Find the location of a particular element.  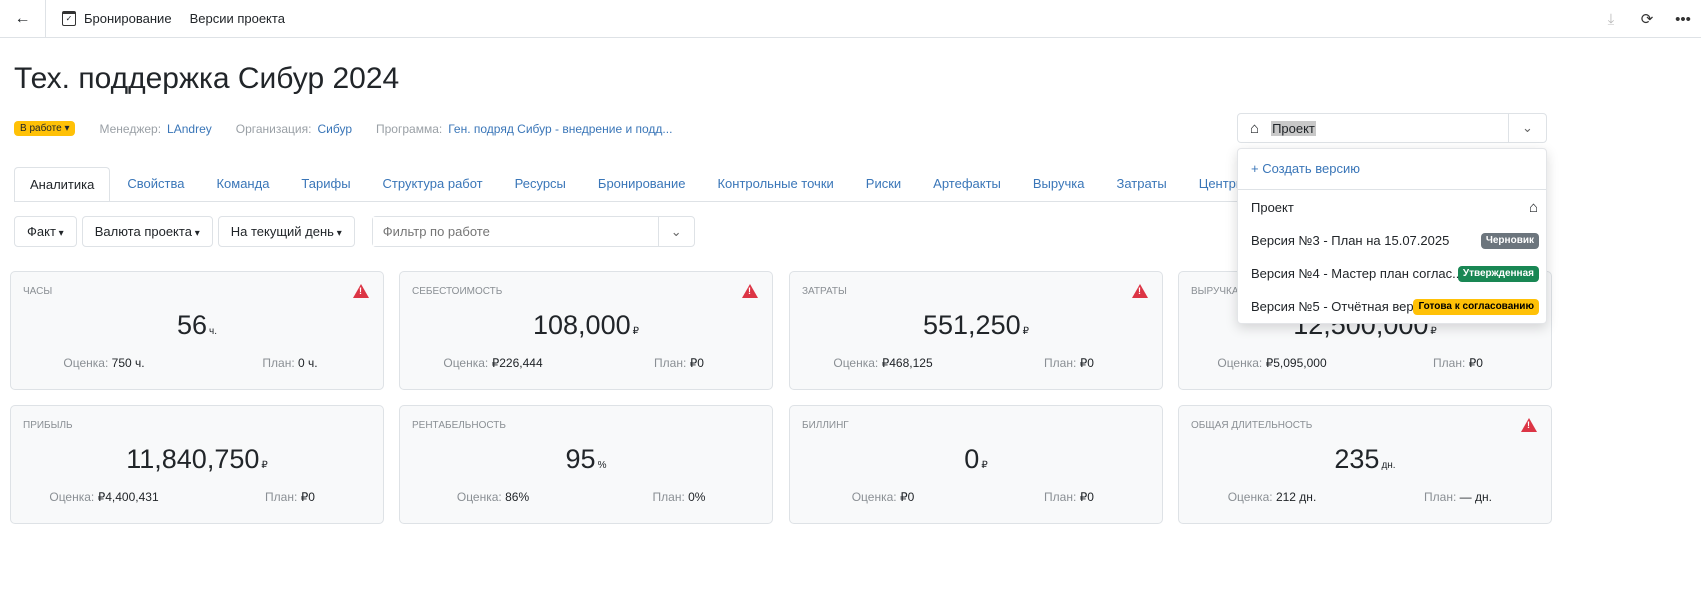

mode-dropdown: Факт is located at coordinates (45, 231).